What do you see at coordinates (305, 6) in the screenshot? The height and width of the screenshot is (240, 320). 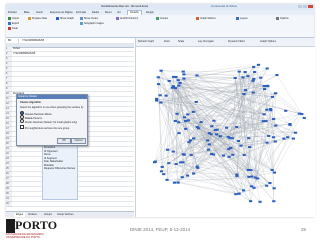 I see `maximize-icon` at bounding box center [305, 6].